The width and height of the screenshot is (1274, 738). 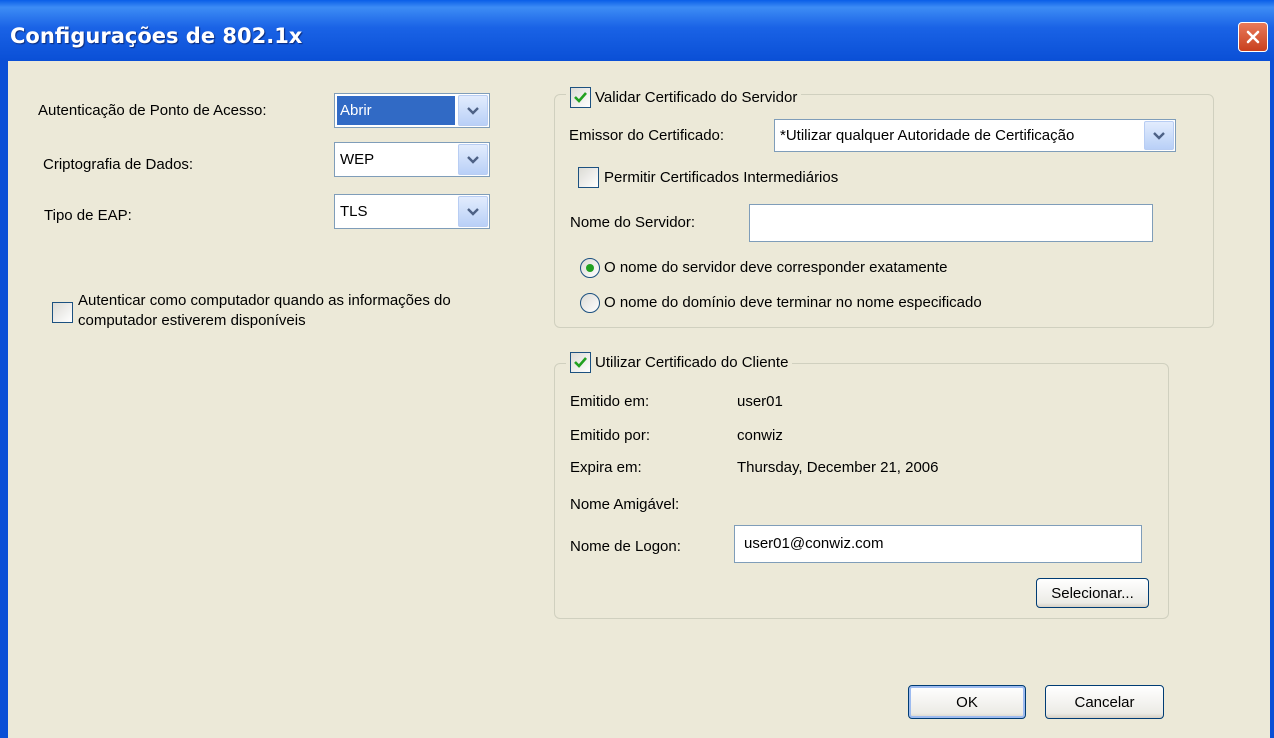 I want to click on expires-value: Thursday, December 21, 2006, so click(x=838, y=467).